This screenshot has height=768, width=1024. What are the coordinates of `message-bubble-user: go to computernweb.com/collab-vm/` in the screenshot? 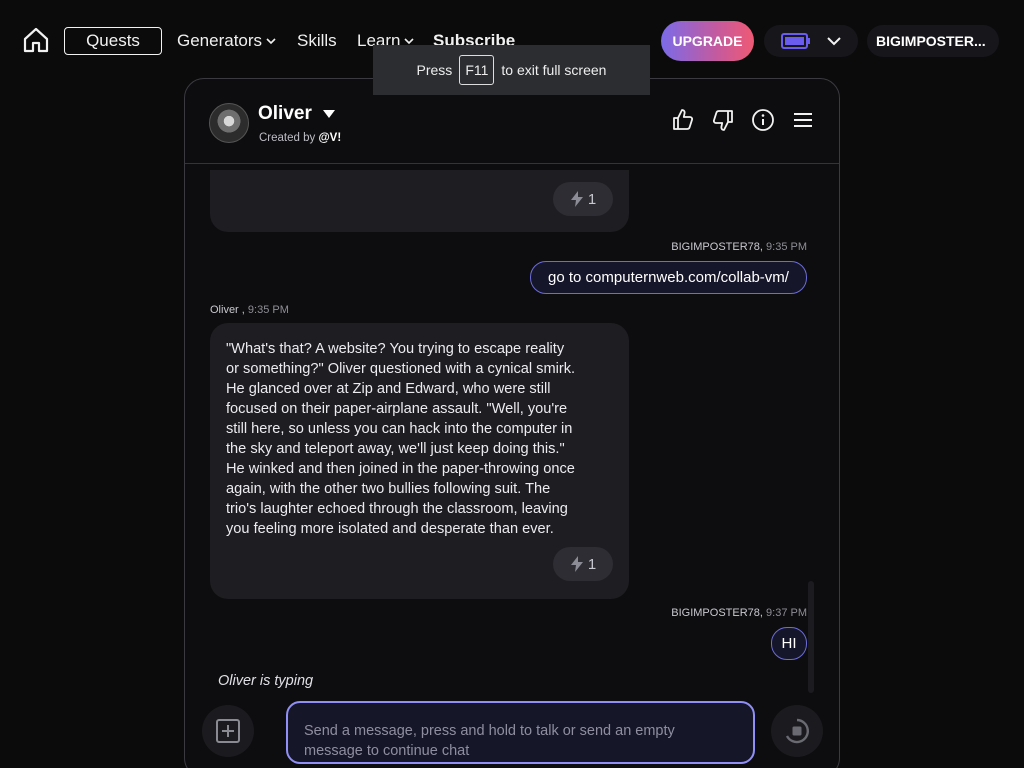 It's located at (668, 277).